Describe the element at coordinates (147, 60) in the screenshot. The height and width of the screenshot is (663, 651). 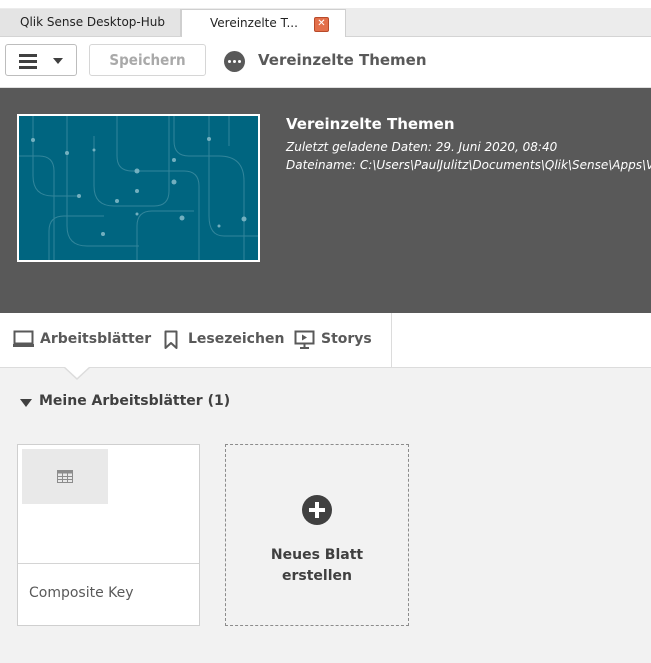
I see `save-button: Speichern` at that location.